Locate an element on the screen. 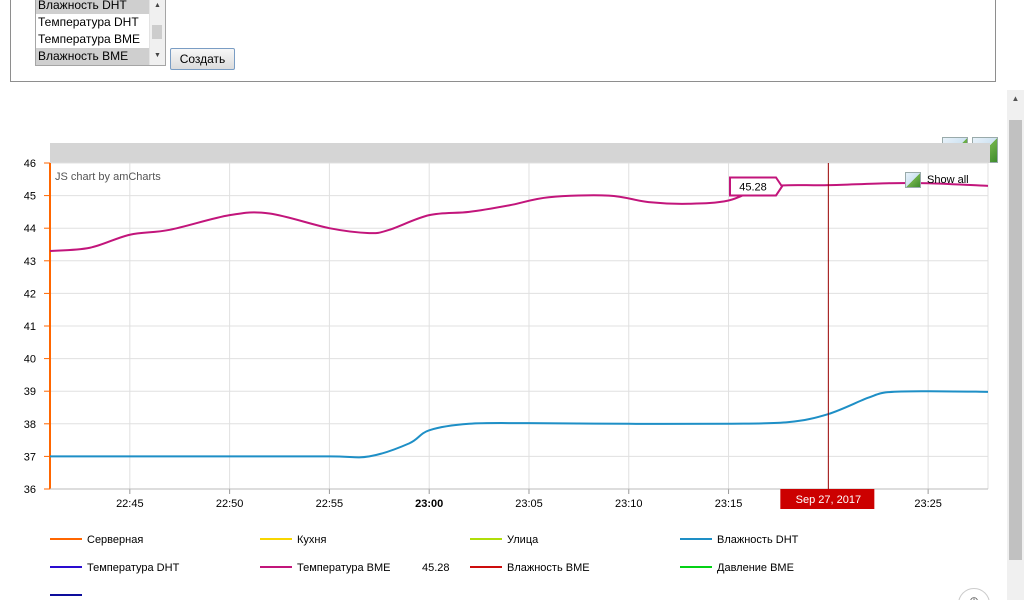 The image size is (1024, 600). legend-label: Улица is located at coordinates (523, 540).